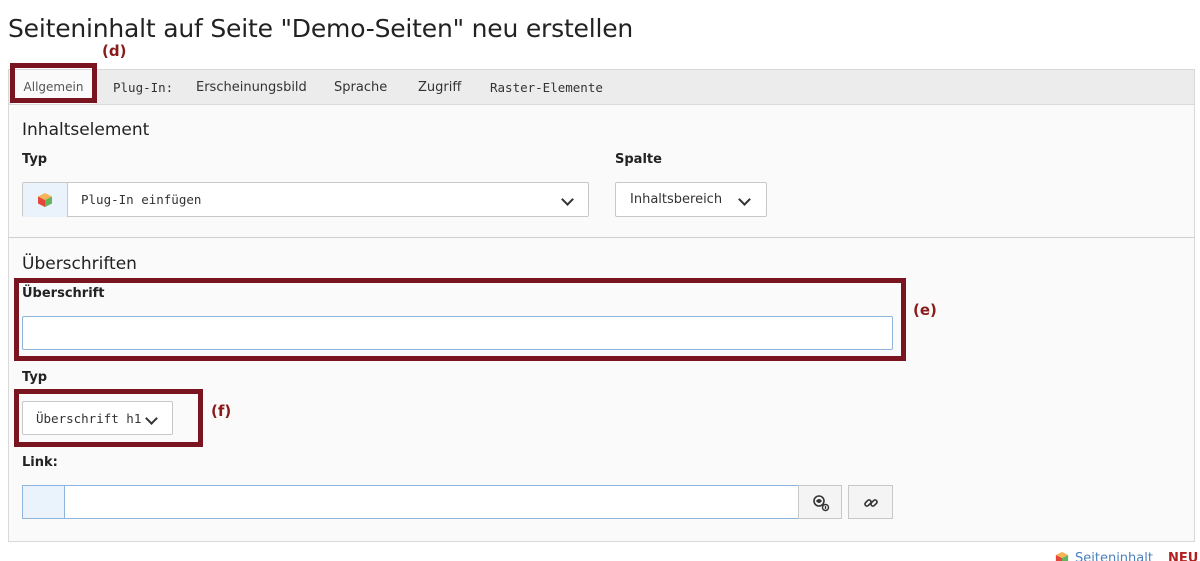 The height and width of the screenshot is (561, 1200). I want to click on plugin-cube-icon, so click(45, 200).